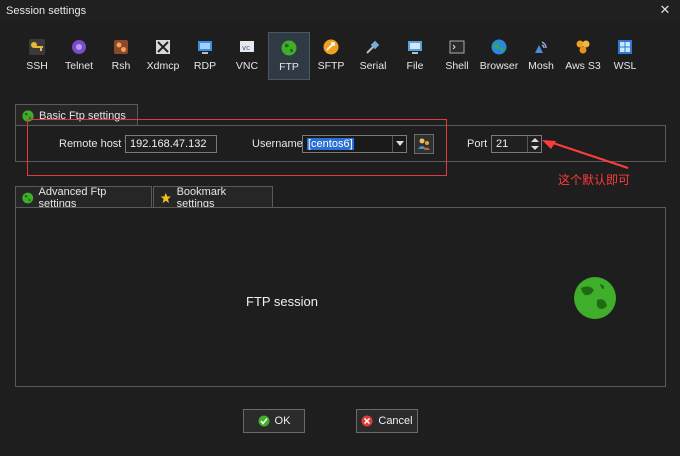  Describe the element at coordinates (37, 56) in the screenshot. I see `session-type-ssh: SSH` at that location.